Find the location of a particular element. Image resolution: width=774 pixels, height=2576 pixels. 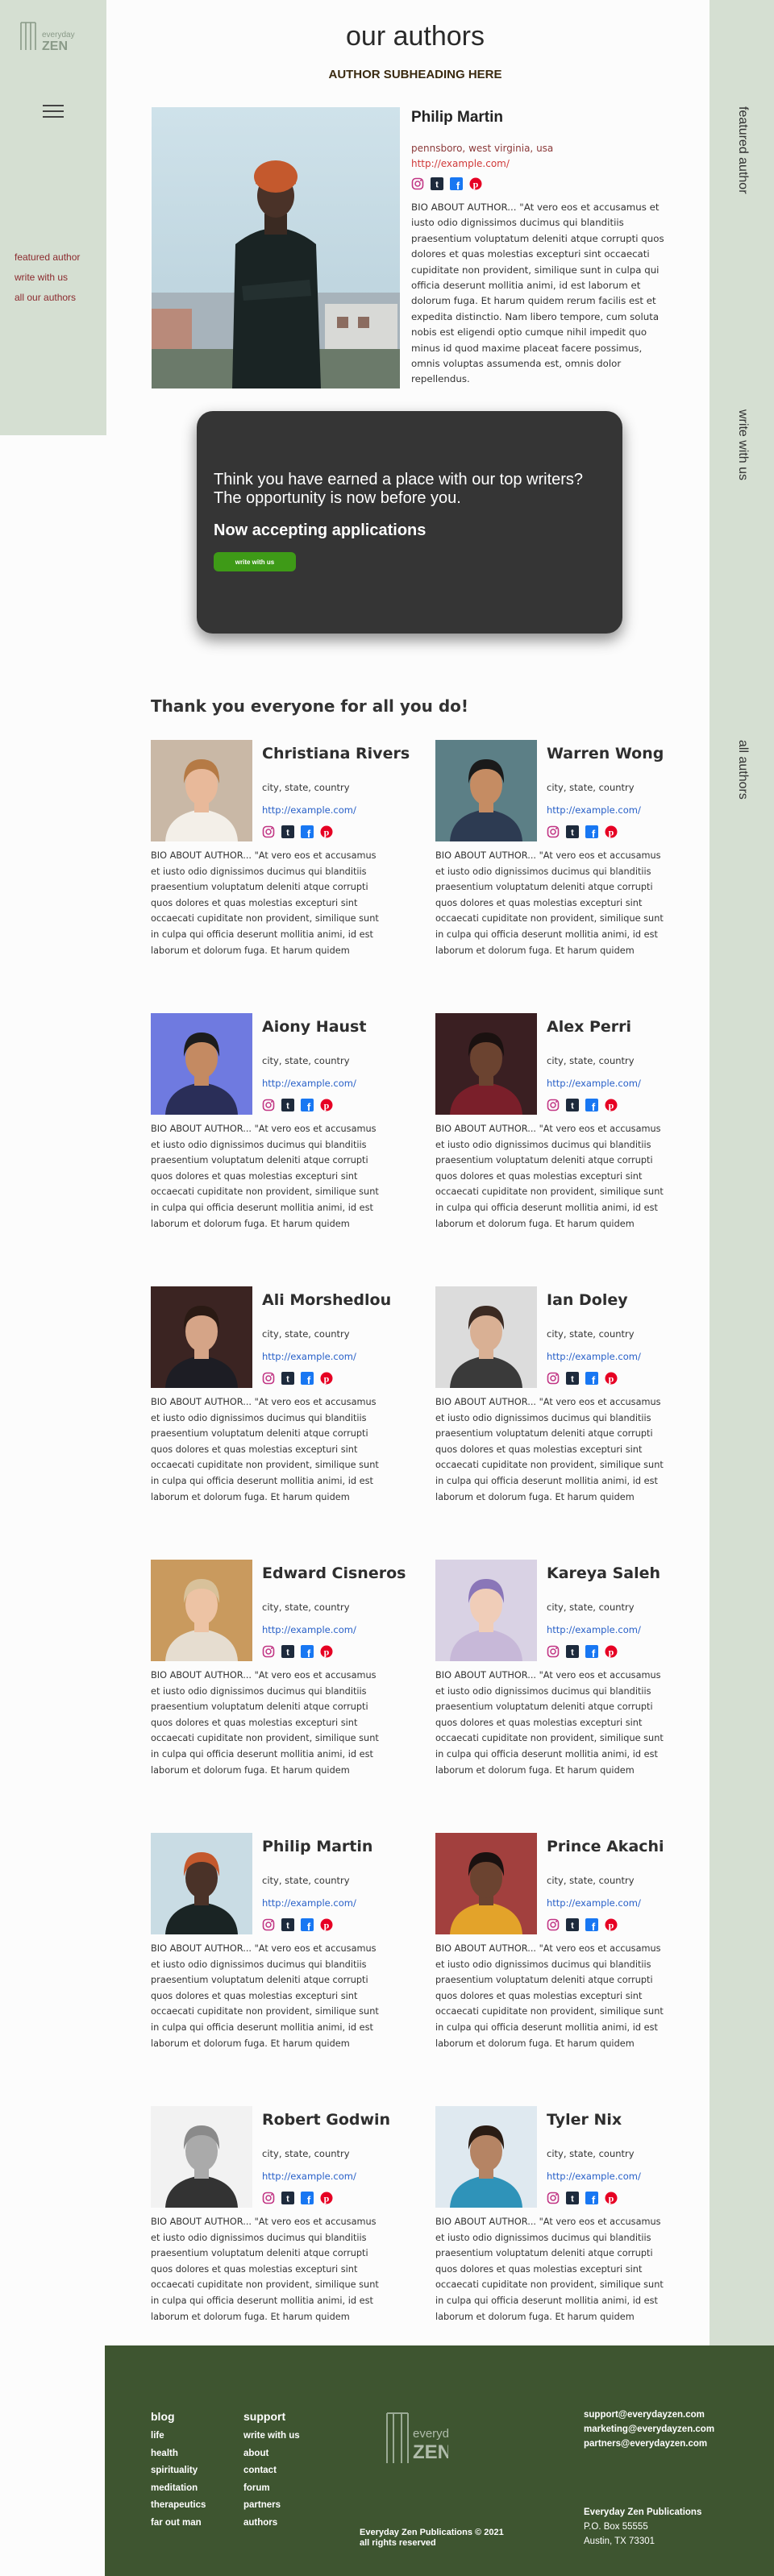

footer-brand-logo: everyday ZEN is located at coordinates (423, 2438).